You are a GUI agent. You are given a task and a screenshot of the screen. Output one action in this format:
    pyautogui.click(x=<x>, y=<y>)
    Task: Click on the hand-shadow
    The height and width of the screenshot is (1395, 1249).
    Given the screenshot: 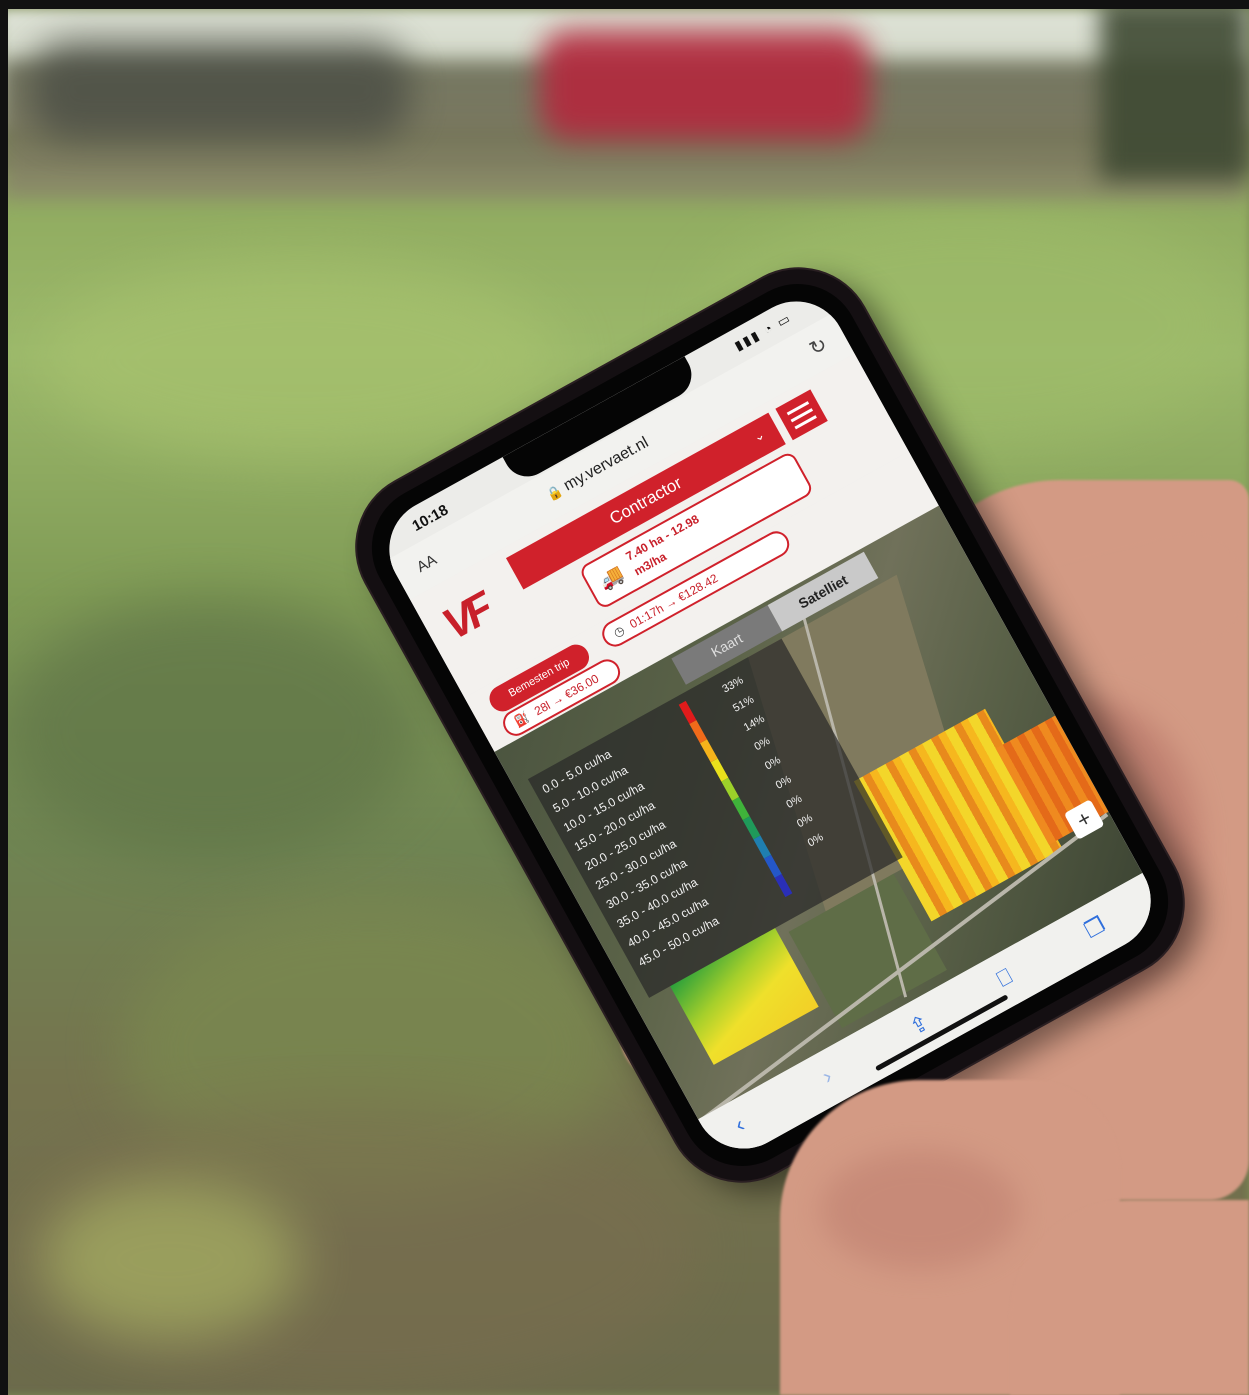 What is the action you would take?
    pyautogui.click(x=920, y=1210)
    